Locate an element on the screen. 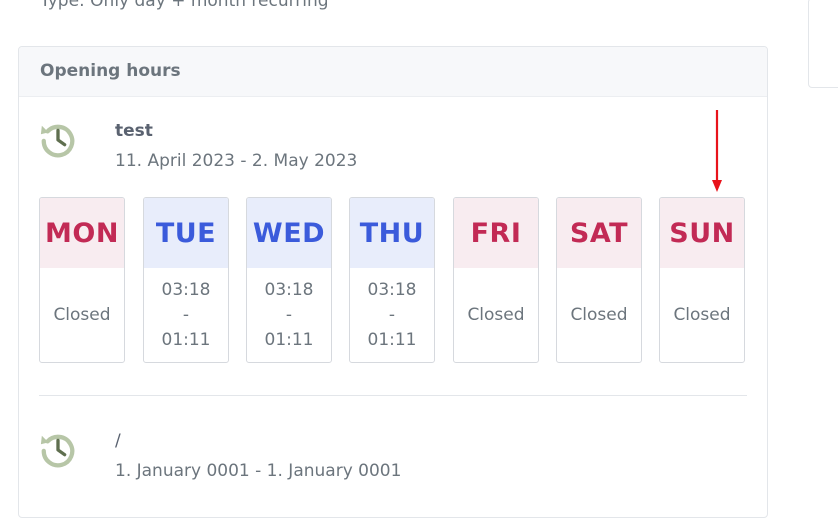  exception-type-text: Type: Only day + month recurring is located at coordinates (184, 5).